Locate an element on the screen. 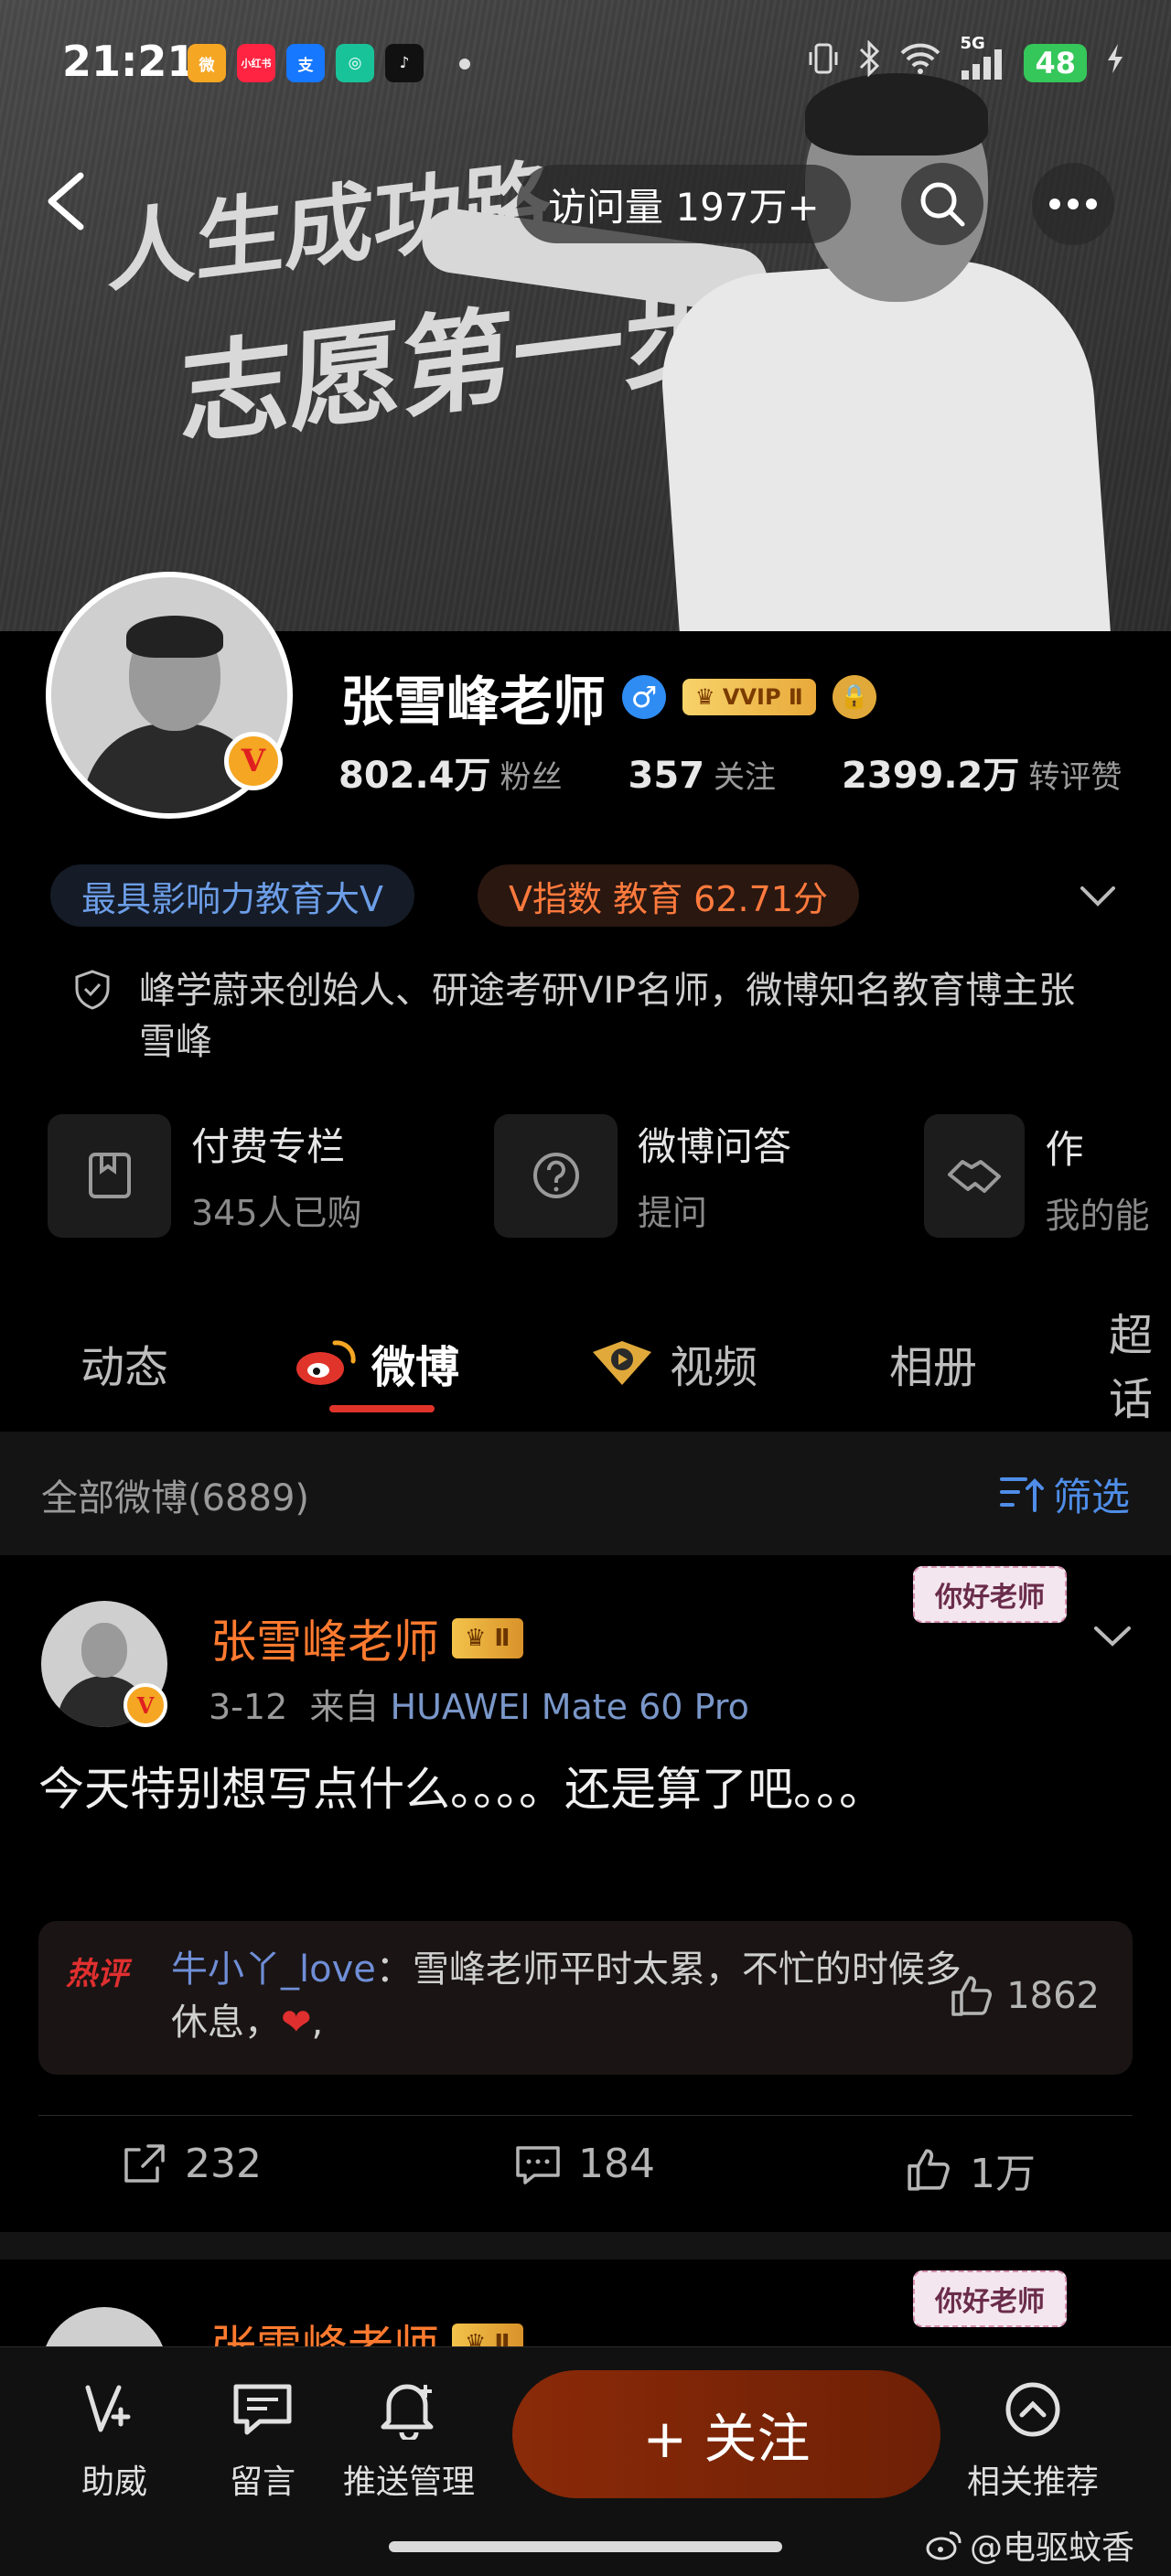 The width and height of the screenshot is (1171, 2576). watermark: @电驱蚊香 is located at coordinates (1030, 2545).